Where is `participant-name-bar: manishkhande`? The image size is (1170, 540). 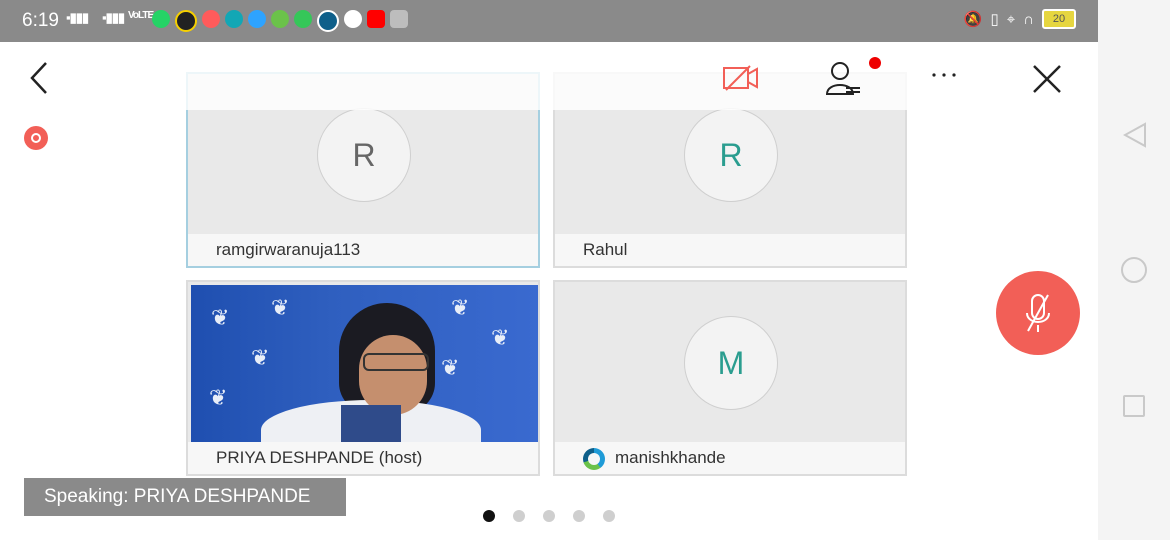 participant-name-bar: manishkhande is located at coordinates (730, 458).